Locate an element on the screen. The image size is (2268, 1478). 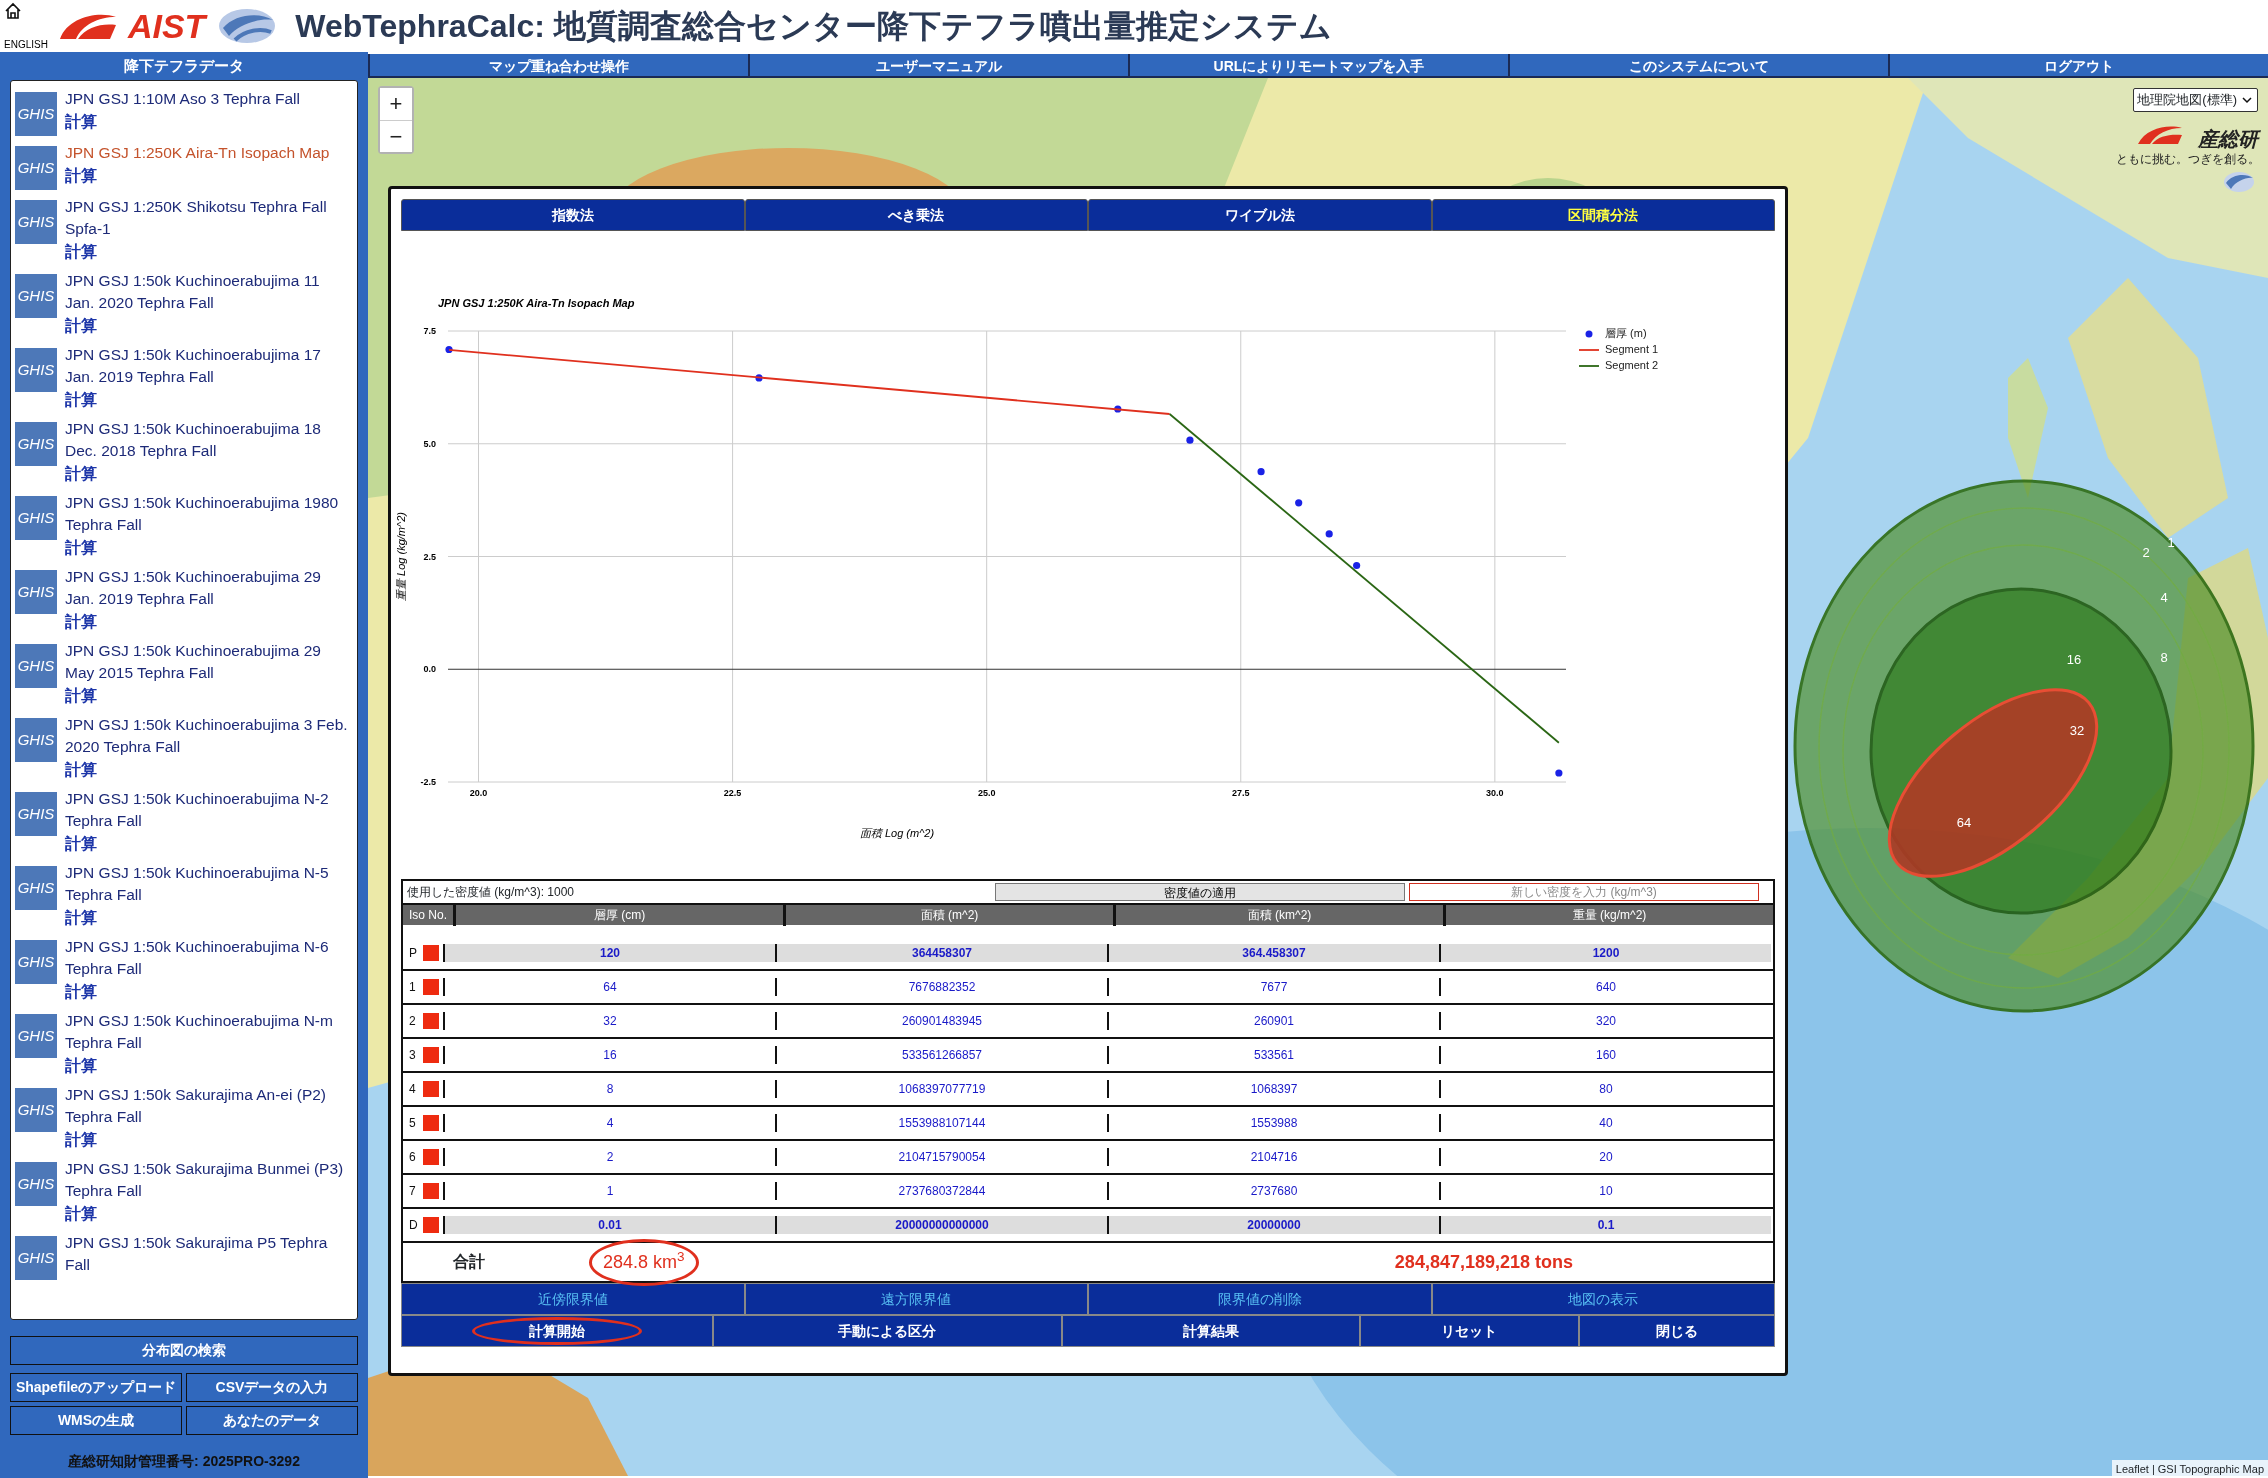
dataset-link: JPN GSJ 1:50k Kuchinoerabujima 29 Jan. 2019 Tephra Fall is located at coordinates (209, 588).